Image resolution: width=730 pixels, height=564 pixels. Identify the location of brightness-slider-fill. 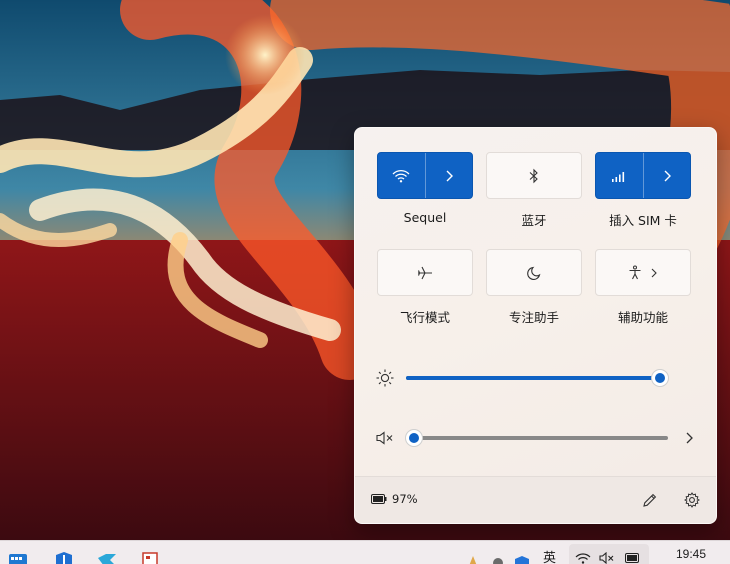
(533, 378).